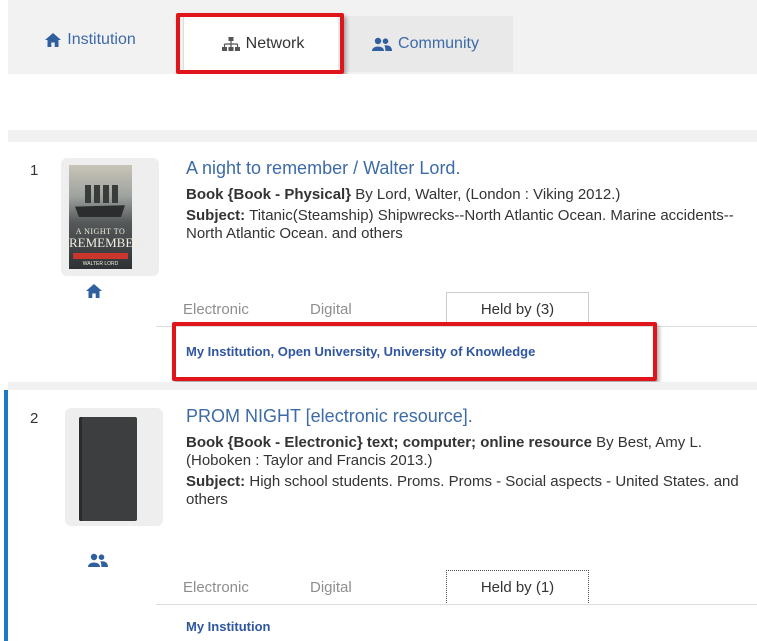 Image resolution: width=757 pixels, height=641 pixels. I want to click on result-number: 1, so click(34, 170).